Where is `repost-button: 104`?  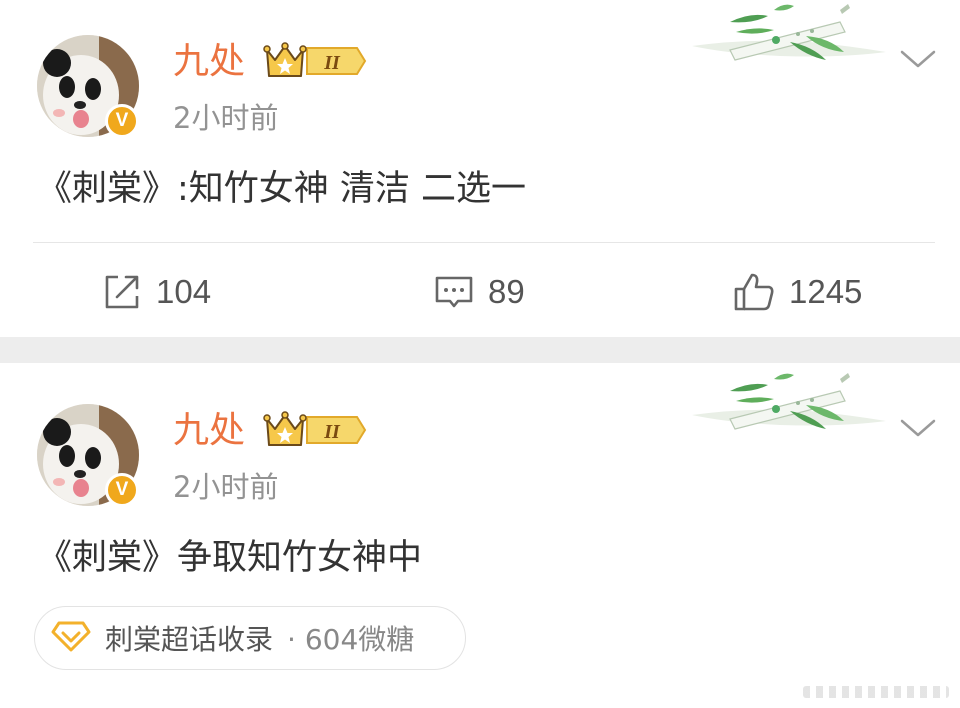 repost-button: 104 is located at coordinates (156, 292).